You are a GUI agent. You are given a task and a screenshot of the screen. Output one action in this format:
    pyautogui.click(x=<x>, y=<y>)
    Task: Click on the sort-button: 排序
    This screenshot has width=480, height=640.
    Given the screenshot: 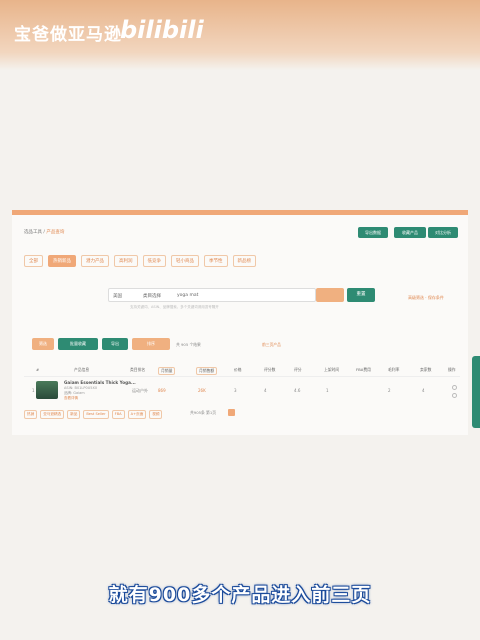 What is the action you would take?
    pyautogui.click(x=151, y=344)
    